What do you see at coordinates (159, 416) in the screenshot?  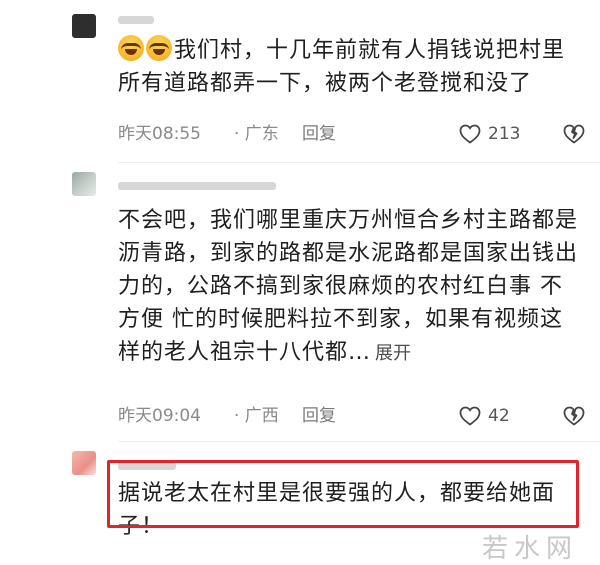 I see `comment-time: 昨天09:04` at bounding box center [159, 416].